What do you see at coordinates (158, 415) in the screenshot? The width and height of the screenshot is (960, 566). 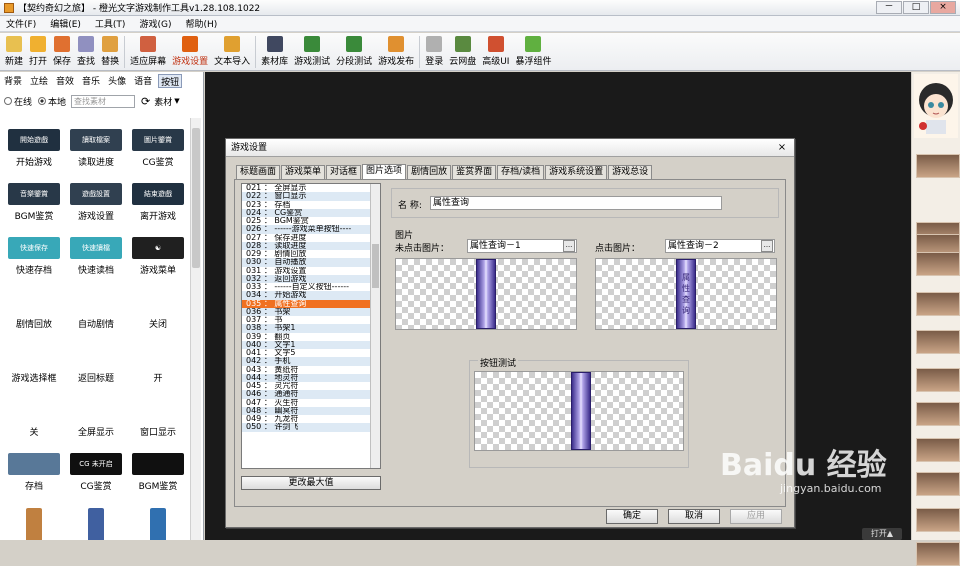 I see `material-item: 窗口显示` at bounding box center [158, 415].